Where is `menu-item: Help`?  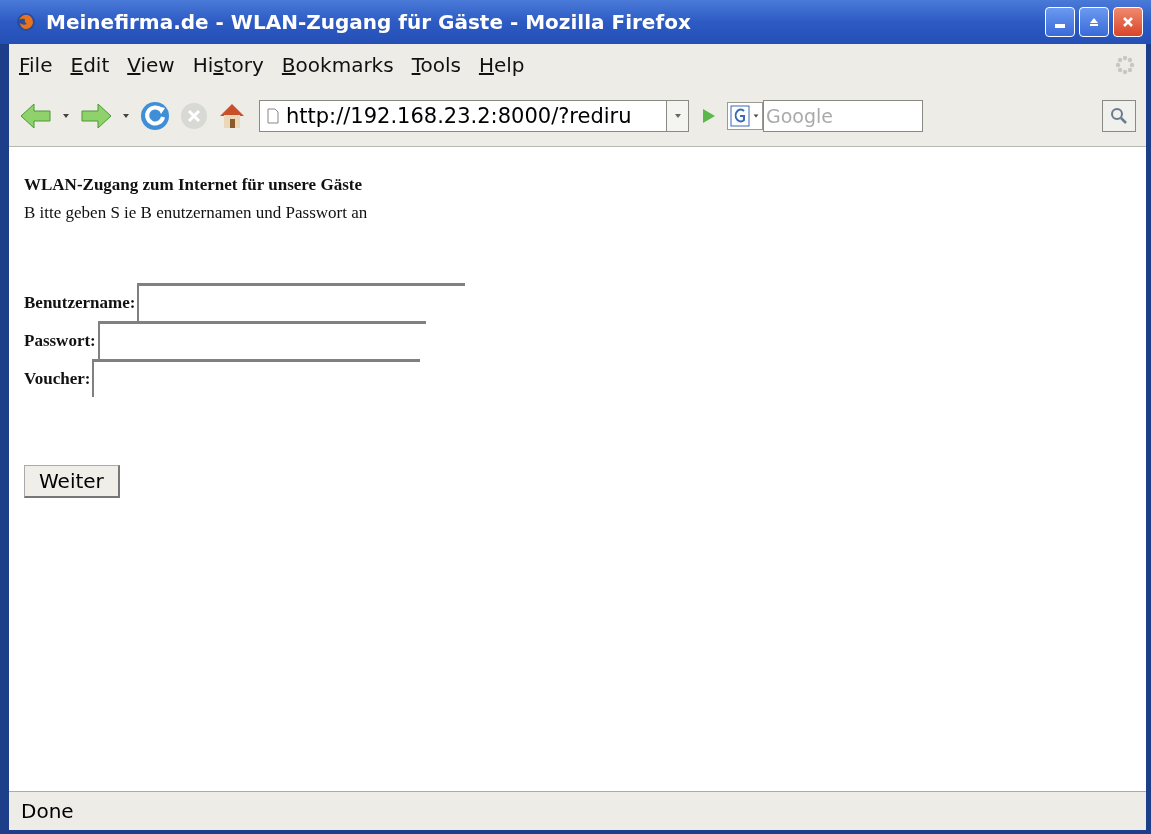
menu-item: Help is located at coordinates (501, 65).